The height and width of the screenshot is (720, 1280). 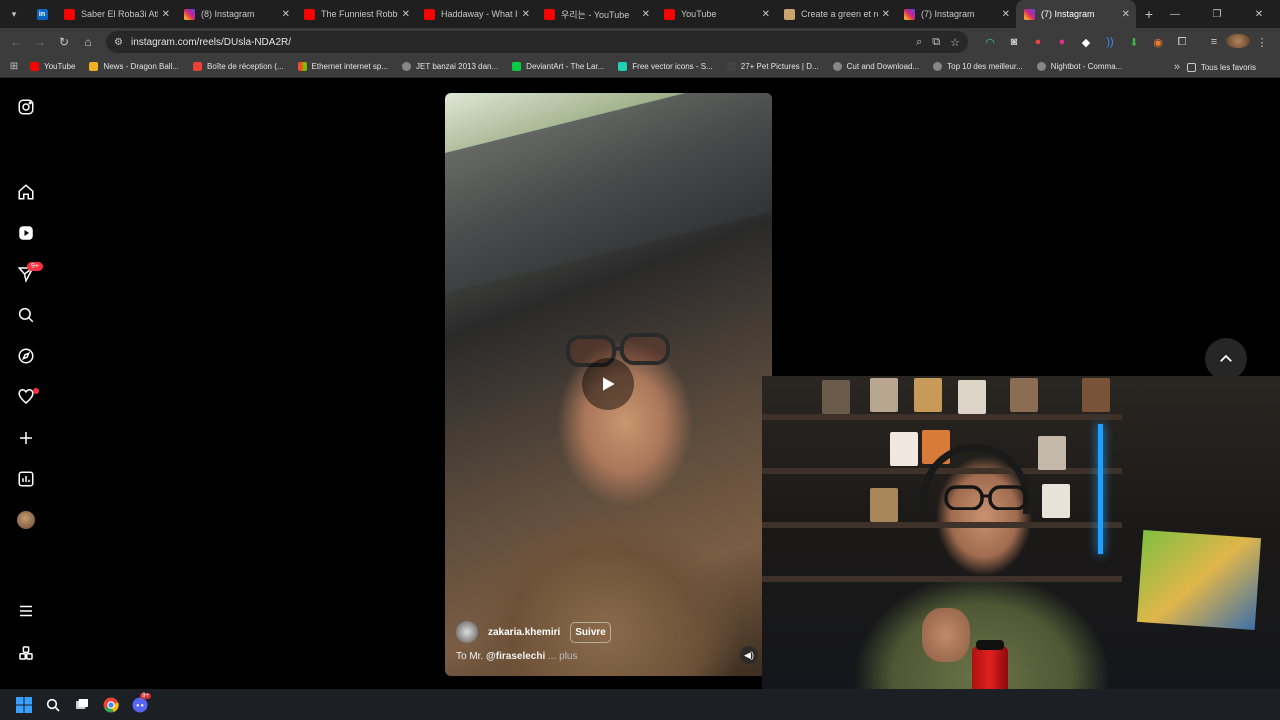 What do you see at coordinates (562, 656) in the screenshot?
I see `caption-more-link: ... plus` at bounding box center [562, 656].